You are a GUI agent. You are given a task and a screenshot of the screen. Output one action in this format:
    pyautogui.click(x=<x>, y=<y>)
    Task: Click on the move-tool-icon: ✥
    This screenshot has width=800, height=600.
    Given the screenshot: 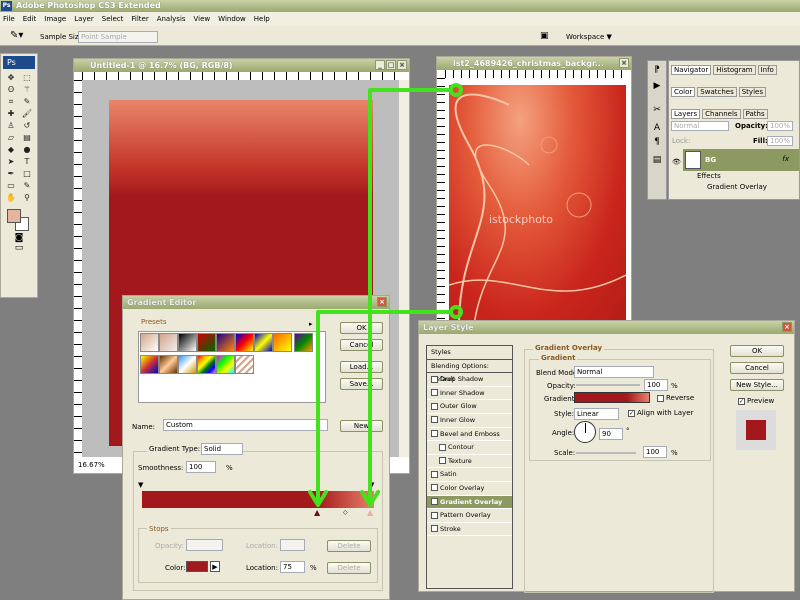 What is the action you would take?
    pyautogui.click(x=11, y=78)
    